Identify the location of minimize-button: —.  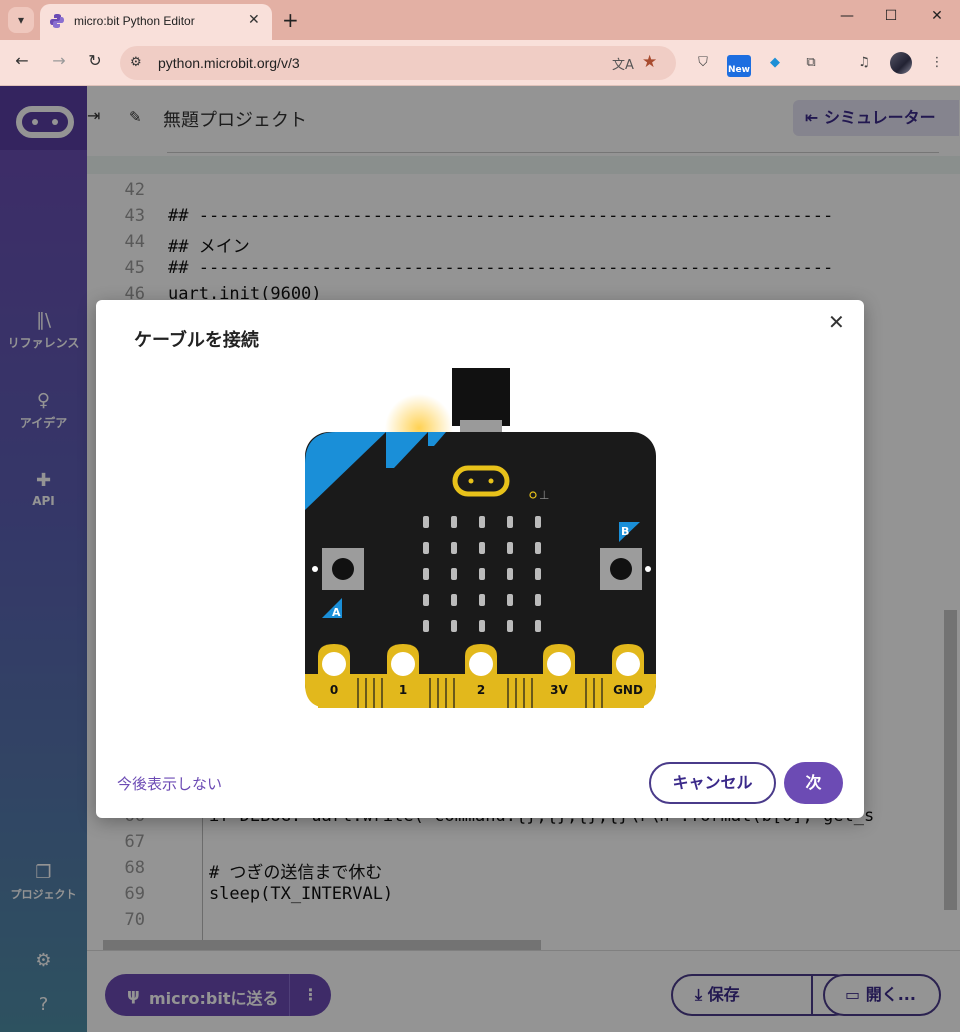
(847, 16).